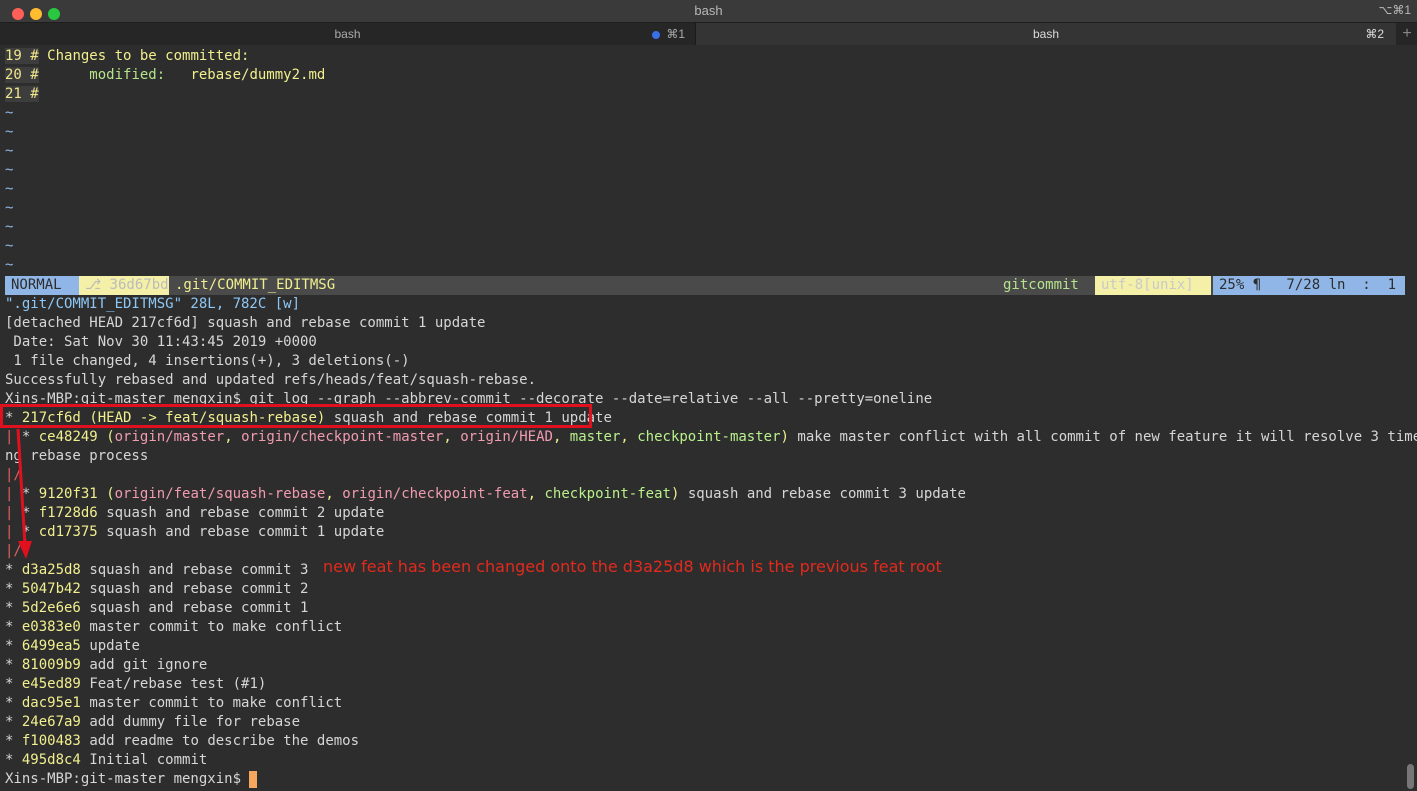  Describe the element at coordinates (153, 722) in the screenshot. I see `log-line: * 24e67a9 add dummy file for rebase` at that location.